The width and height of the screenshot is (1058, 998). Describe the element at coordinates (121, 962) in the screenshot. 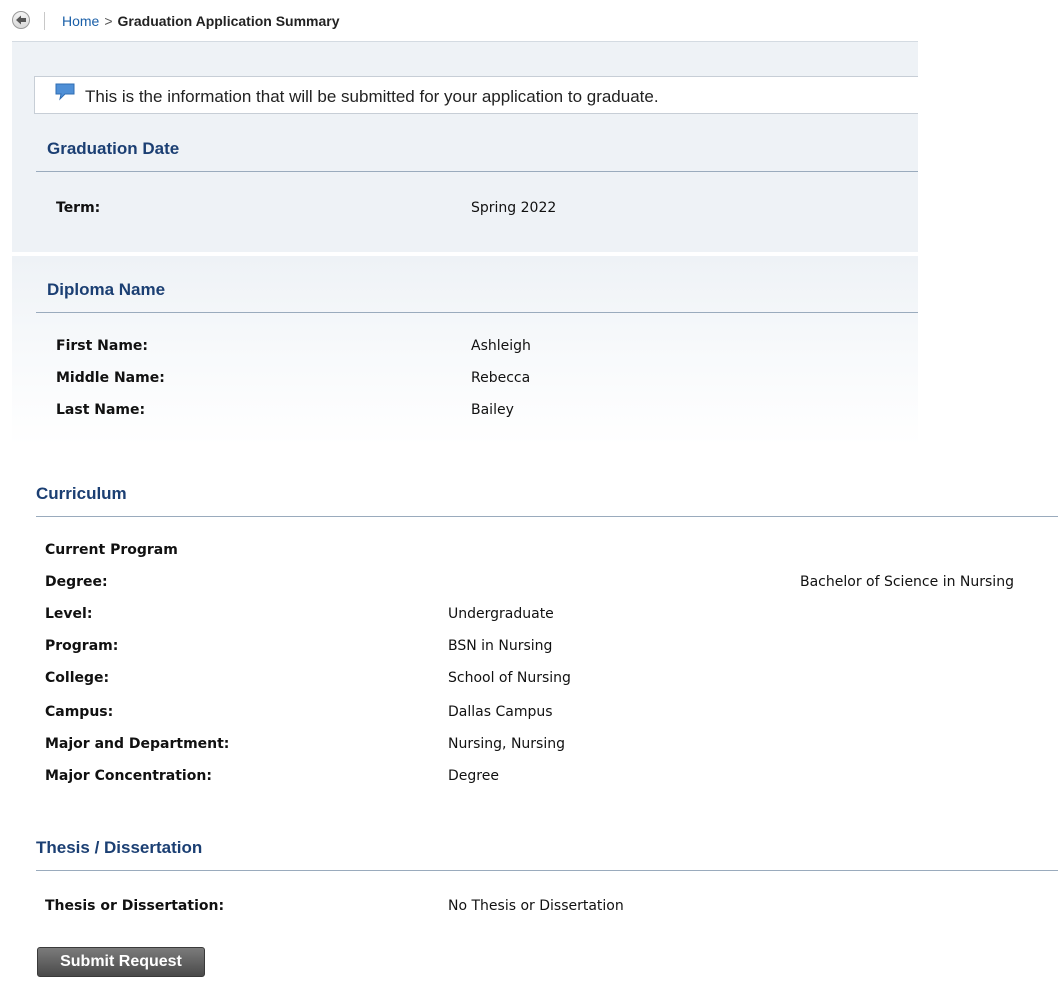

I see `submit-request-button: Submit Request` at that location.